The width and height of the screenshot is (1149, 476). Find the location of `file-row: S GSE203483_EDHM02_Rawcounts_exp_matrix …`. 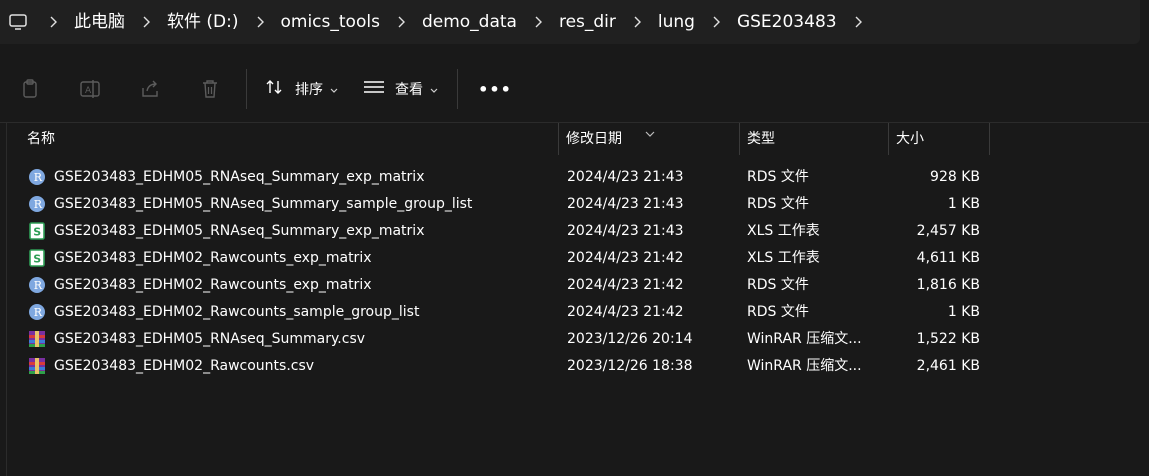

file-row: S GSE203483_EDHM02_Rawcounts_exp_matrix … is located at coordinates (577, 258).